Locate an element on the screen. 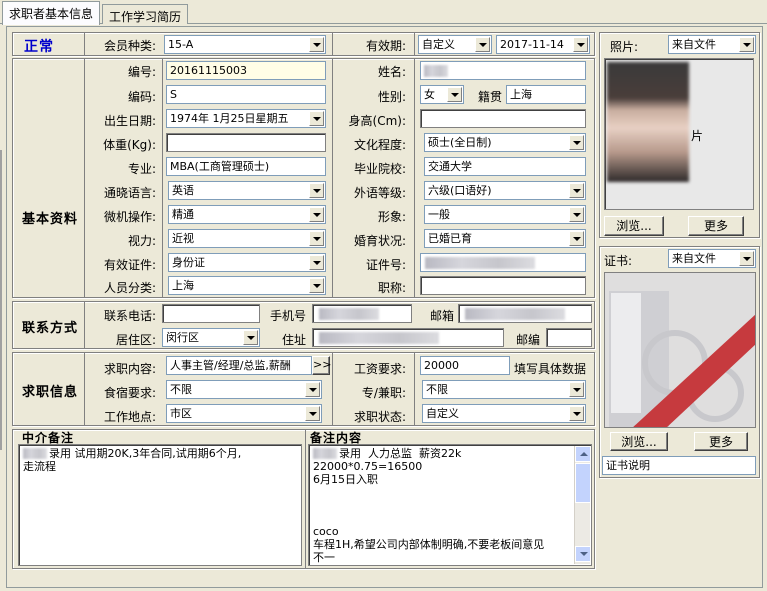 The image size is (767, 591). number-input: 20161115003 is located at coordinates (246, 70).